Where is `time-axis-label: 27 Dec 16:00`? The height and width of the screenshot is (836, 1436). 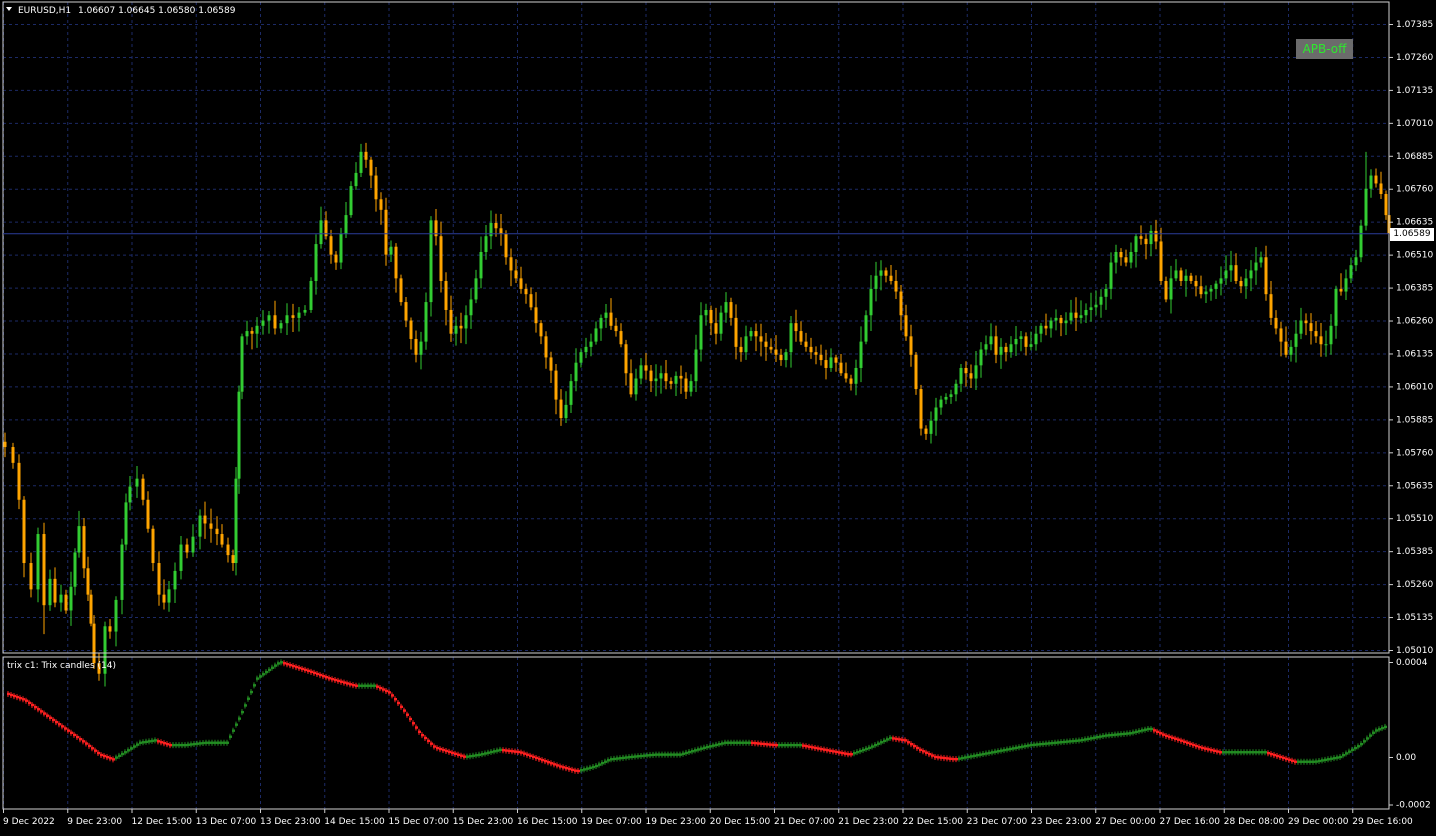
time-axis-label: 27 Dec 16:00 is located at coordinates (1190, 822).